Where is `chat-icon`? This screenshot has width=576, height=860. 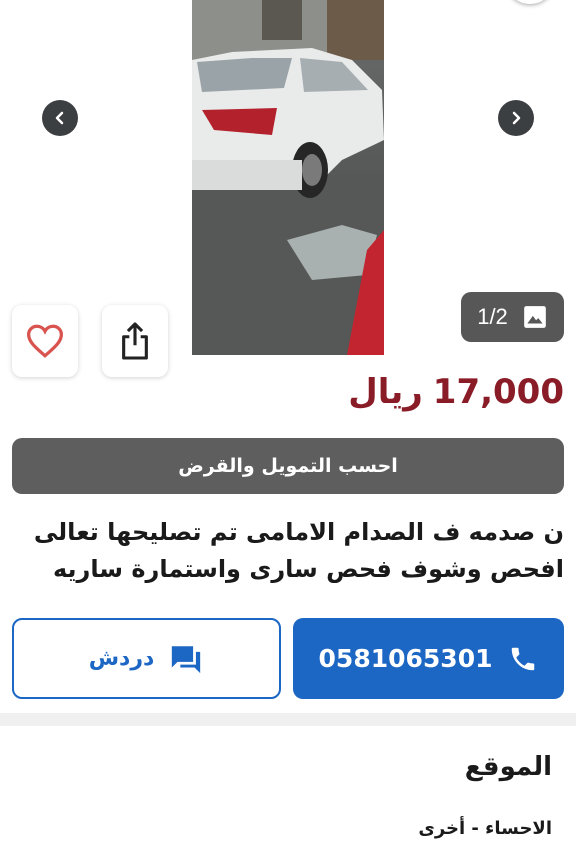
chat-icon is located at coordinates (186, 659).